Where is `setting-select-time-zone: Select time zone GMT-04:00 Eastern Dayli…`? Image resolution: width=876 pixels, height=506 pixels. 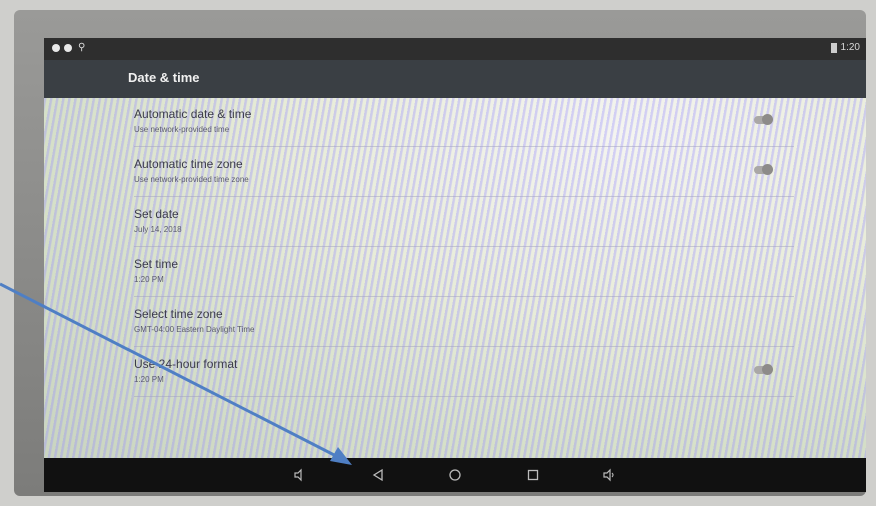
setting-select-time-zone: Select time zone GMT-04:00 Eastern Dayli… is located at coordinates (464, 322).